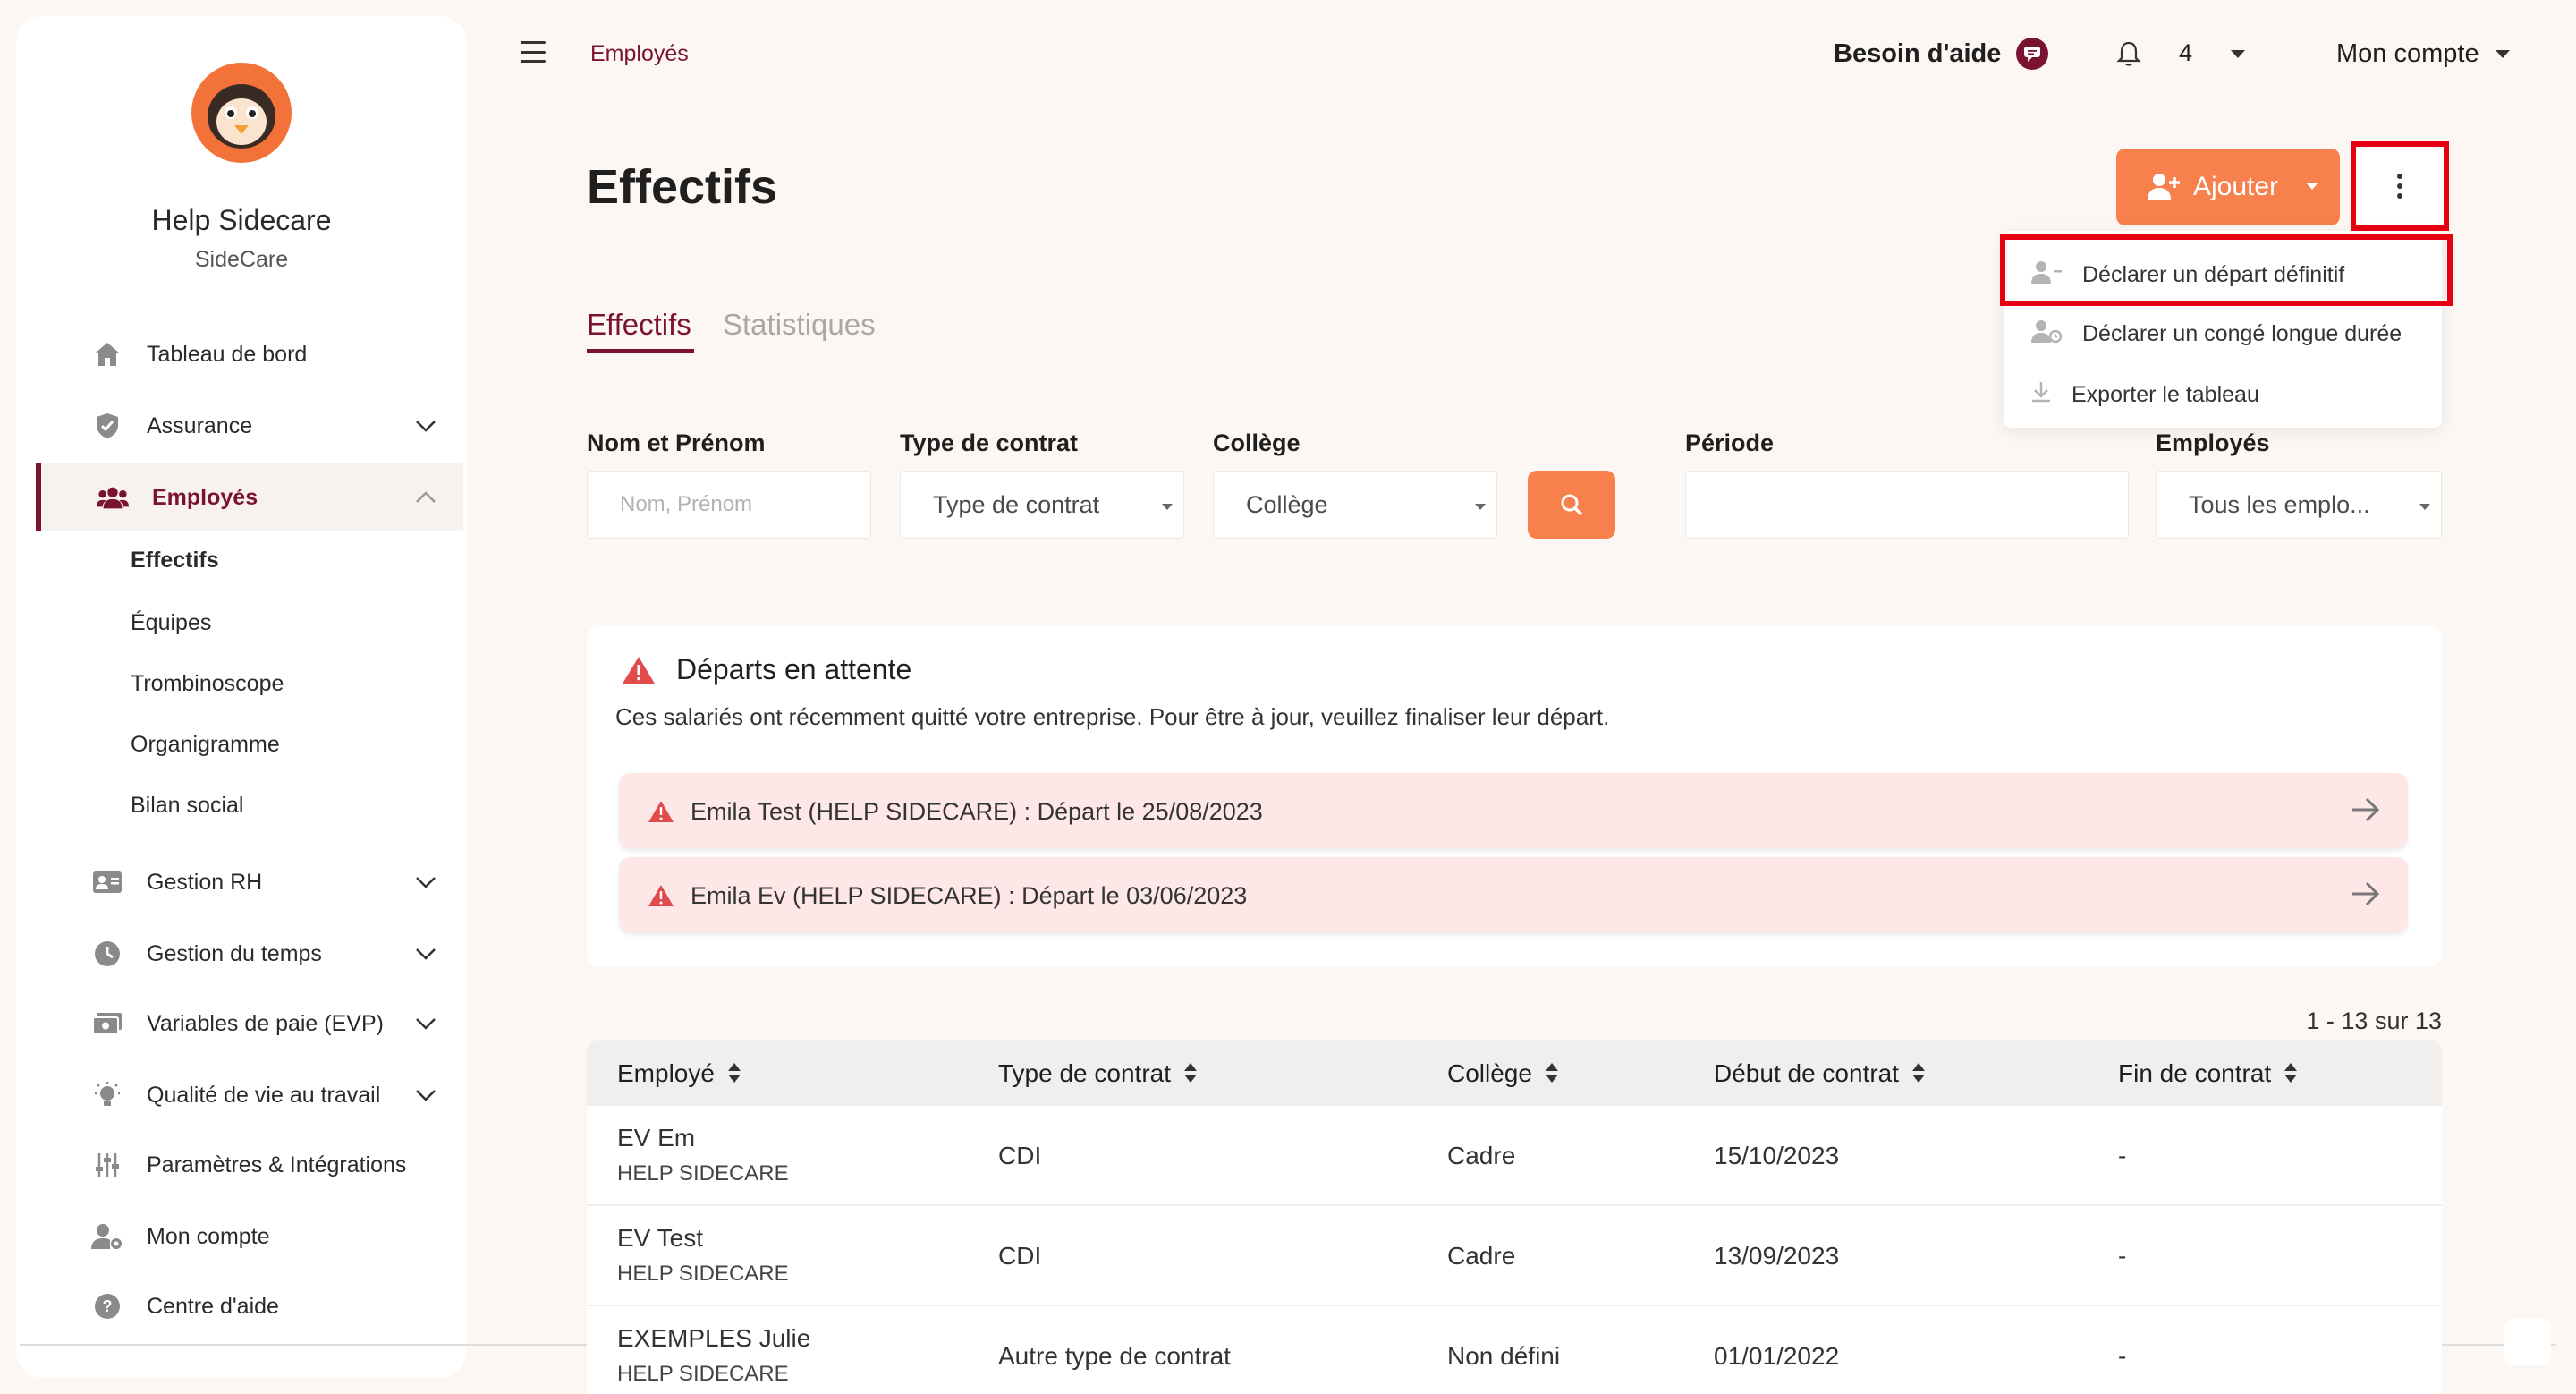 Image resolution: width=2576 pixels, height=1394 pixels. I want to click on sidebar-subitem-effectifs: Effectifs, so click(175, 561).